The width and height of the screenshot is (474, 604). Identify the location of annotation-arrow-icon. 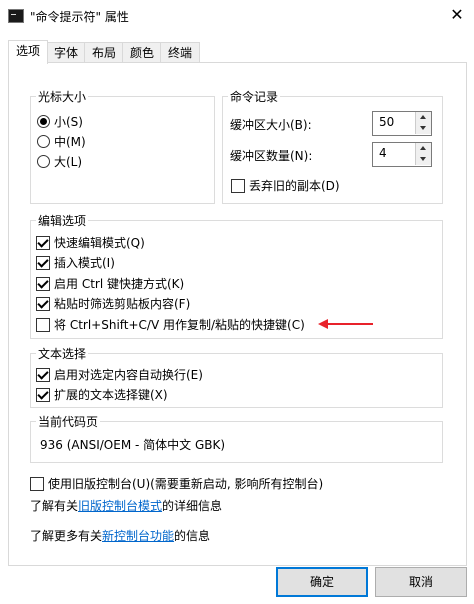
(323, 324).